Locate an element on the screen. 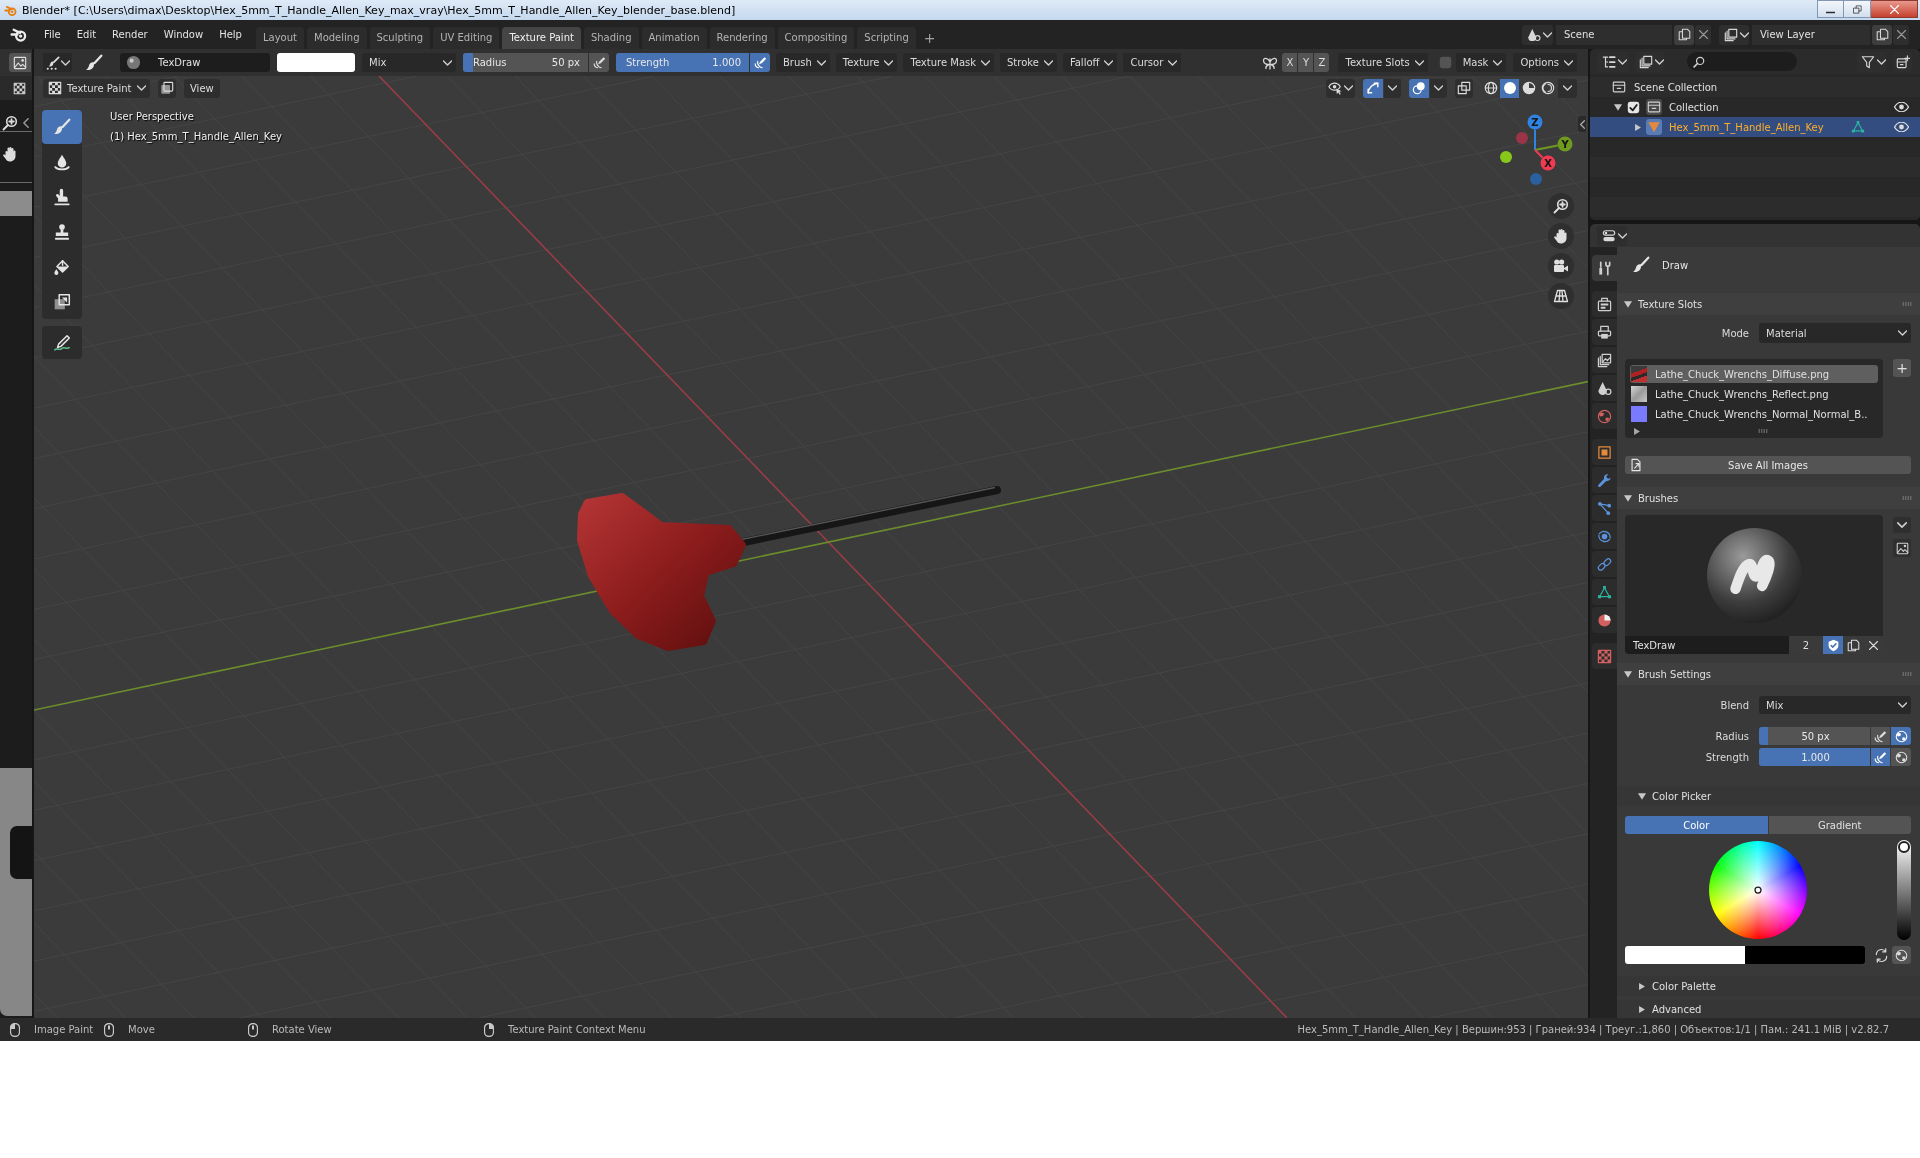 This screenshot has width=1920, height=1158. workspace-tab: Texture Paint is located at coordinates (541, 38).